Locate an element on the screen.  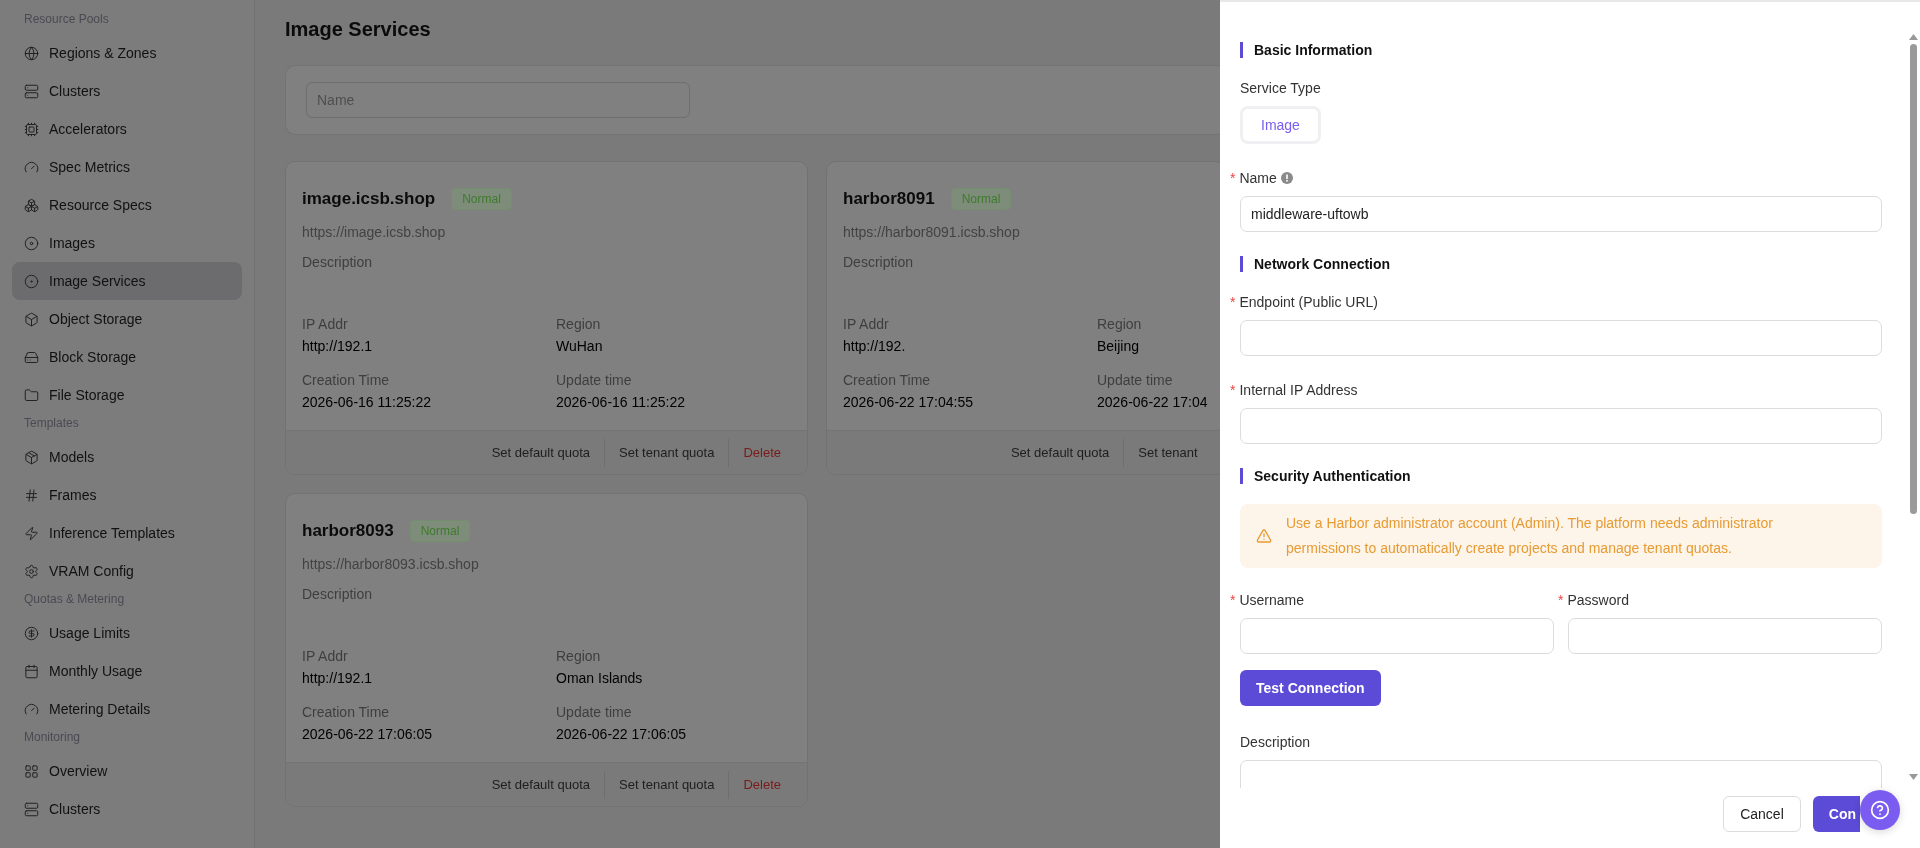
nav-item: Image Services is located at coordinates (127, 281).